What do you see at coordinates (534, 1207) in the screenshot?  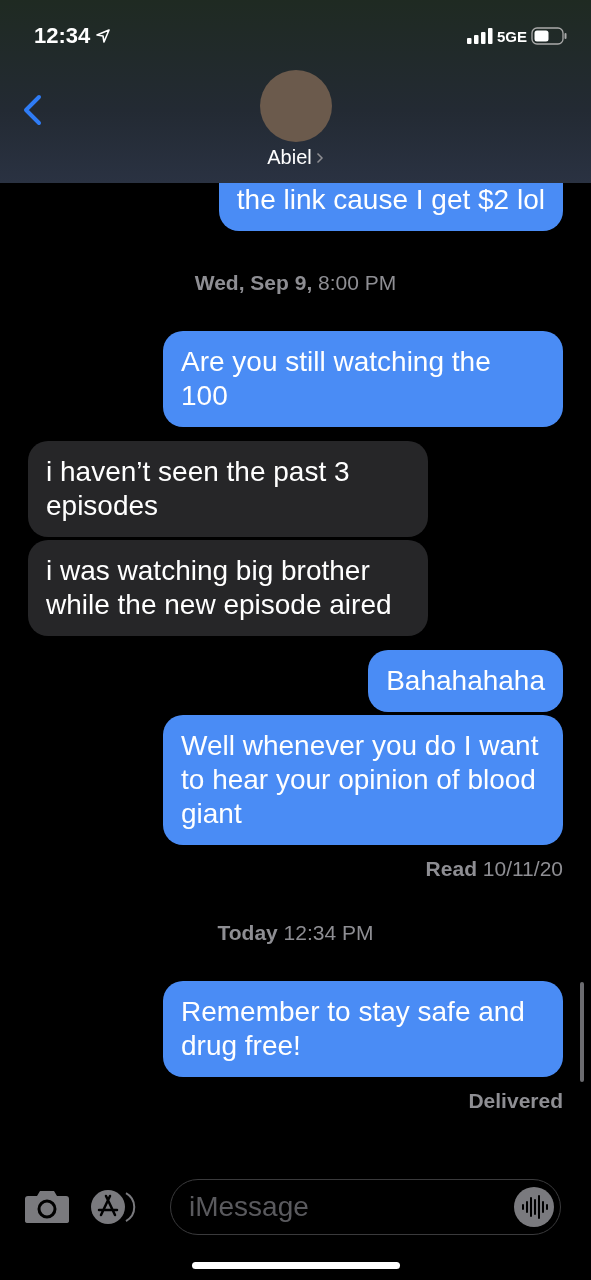 I see `audio-waveform-icon` at bounding box center [534, 1207].